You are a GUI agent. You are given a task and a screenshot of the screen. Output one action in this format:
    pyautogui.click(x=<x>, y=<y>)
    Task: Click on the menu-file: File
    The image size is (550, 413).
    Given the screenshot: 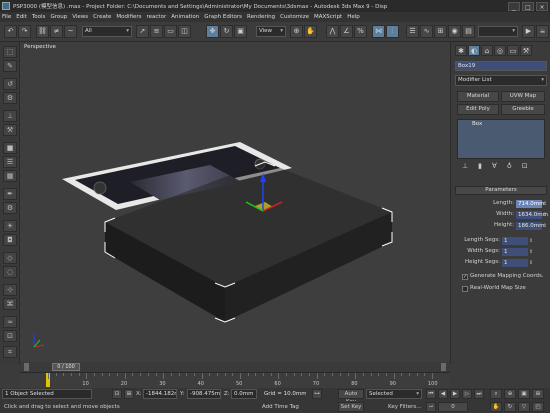 What is the action you would take?
    pyautogui.click(x=6, y=17)
    